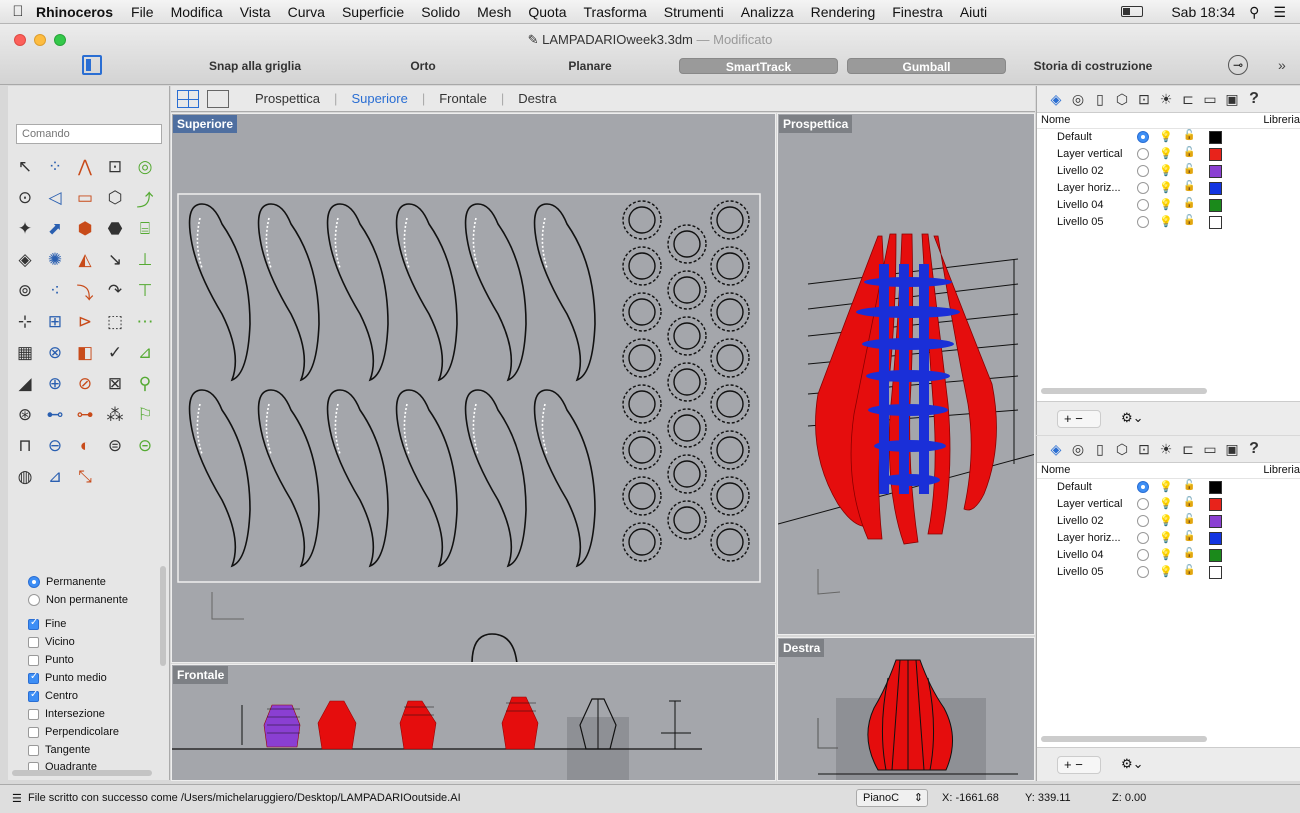 The image size is (1300, 813). What do you see at coordinates (115, 322) in the screenshot?
I see `tool-button-29: ⬚` at bounding box center [115, 322].